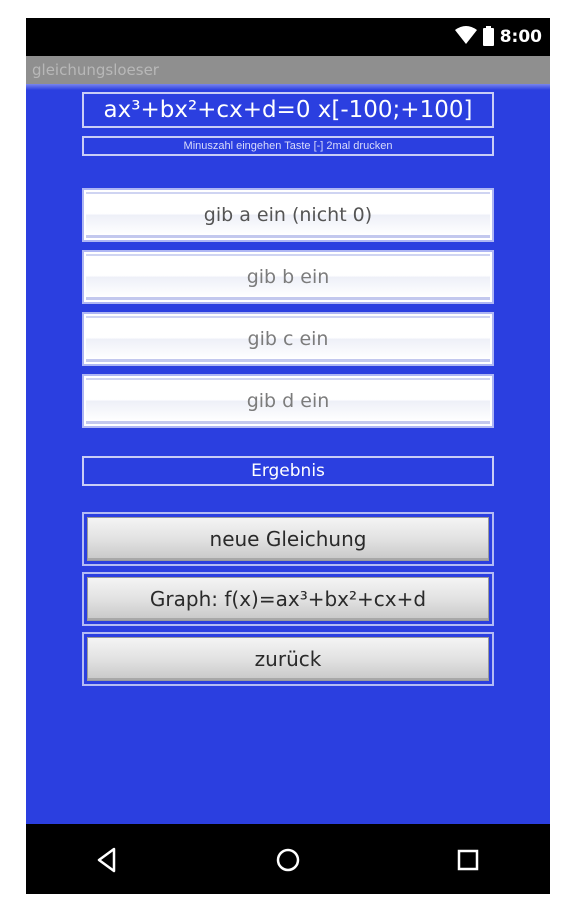  I want to click on app-title-bar: gleichungsloeser, so click(288, 70).